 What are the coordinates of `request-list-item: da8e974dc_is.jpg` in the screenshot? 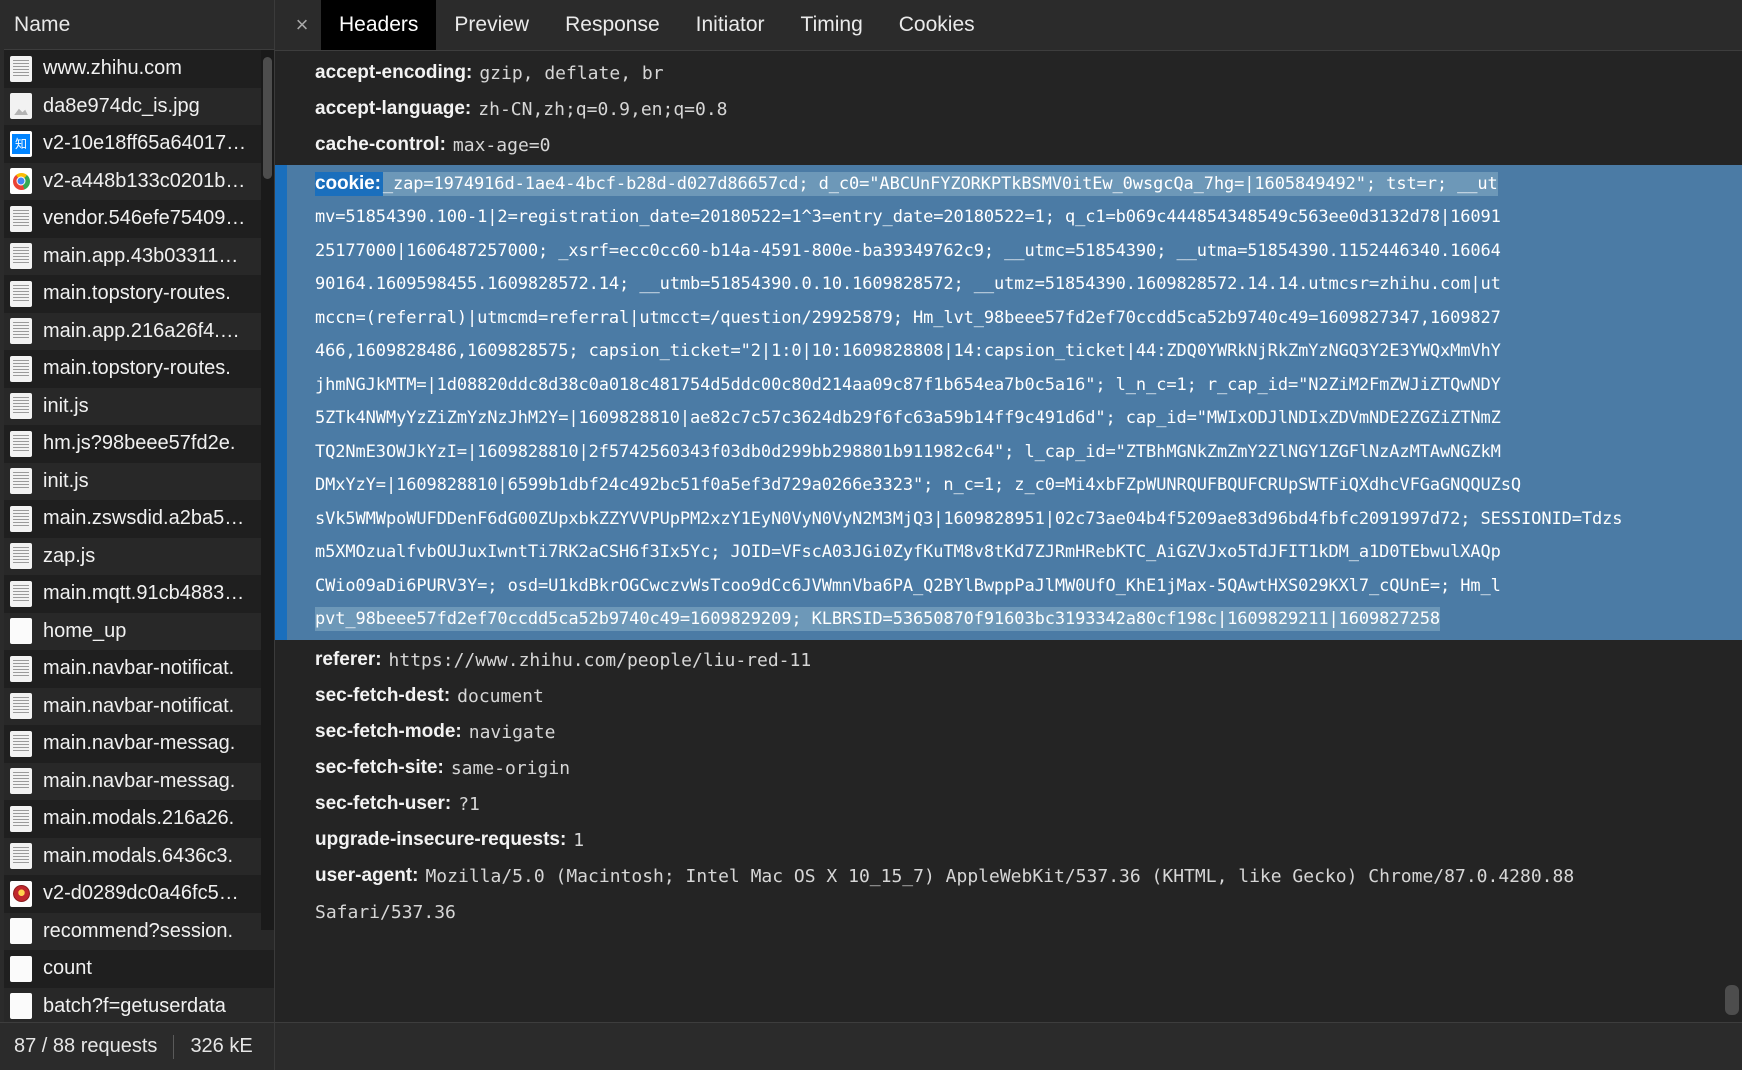 It's located at (137, 106).